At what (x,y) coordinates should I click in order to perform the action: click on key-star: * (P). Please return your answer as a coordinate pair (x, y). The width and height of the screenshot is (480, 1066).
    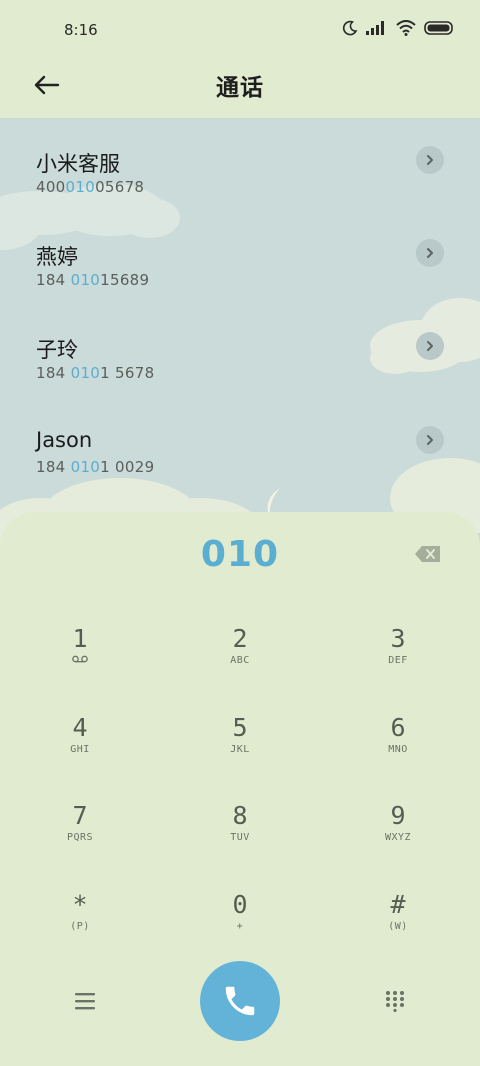
    Looking at the image, I should click on (80, 918).